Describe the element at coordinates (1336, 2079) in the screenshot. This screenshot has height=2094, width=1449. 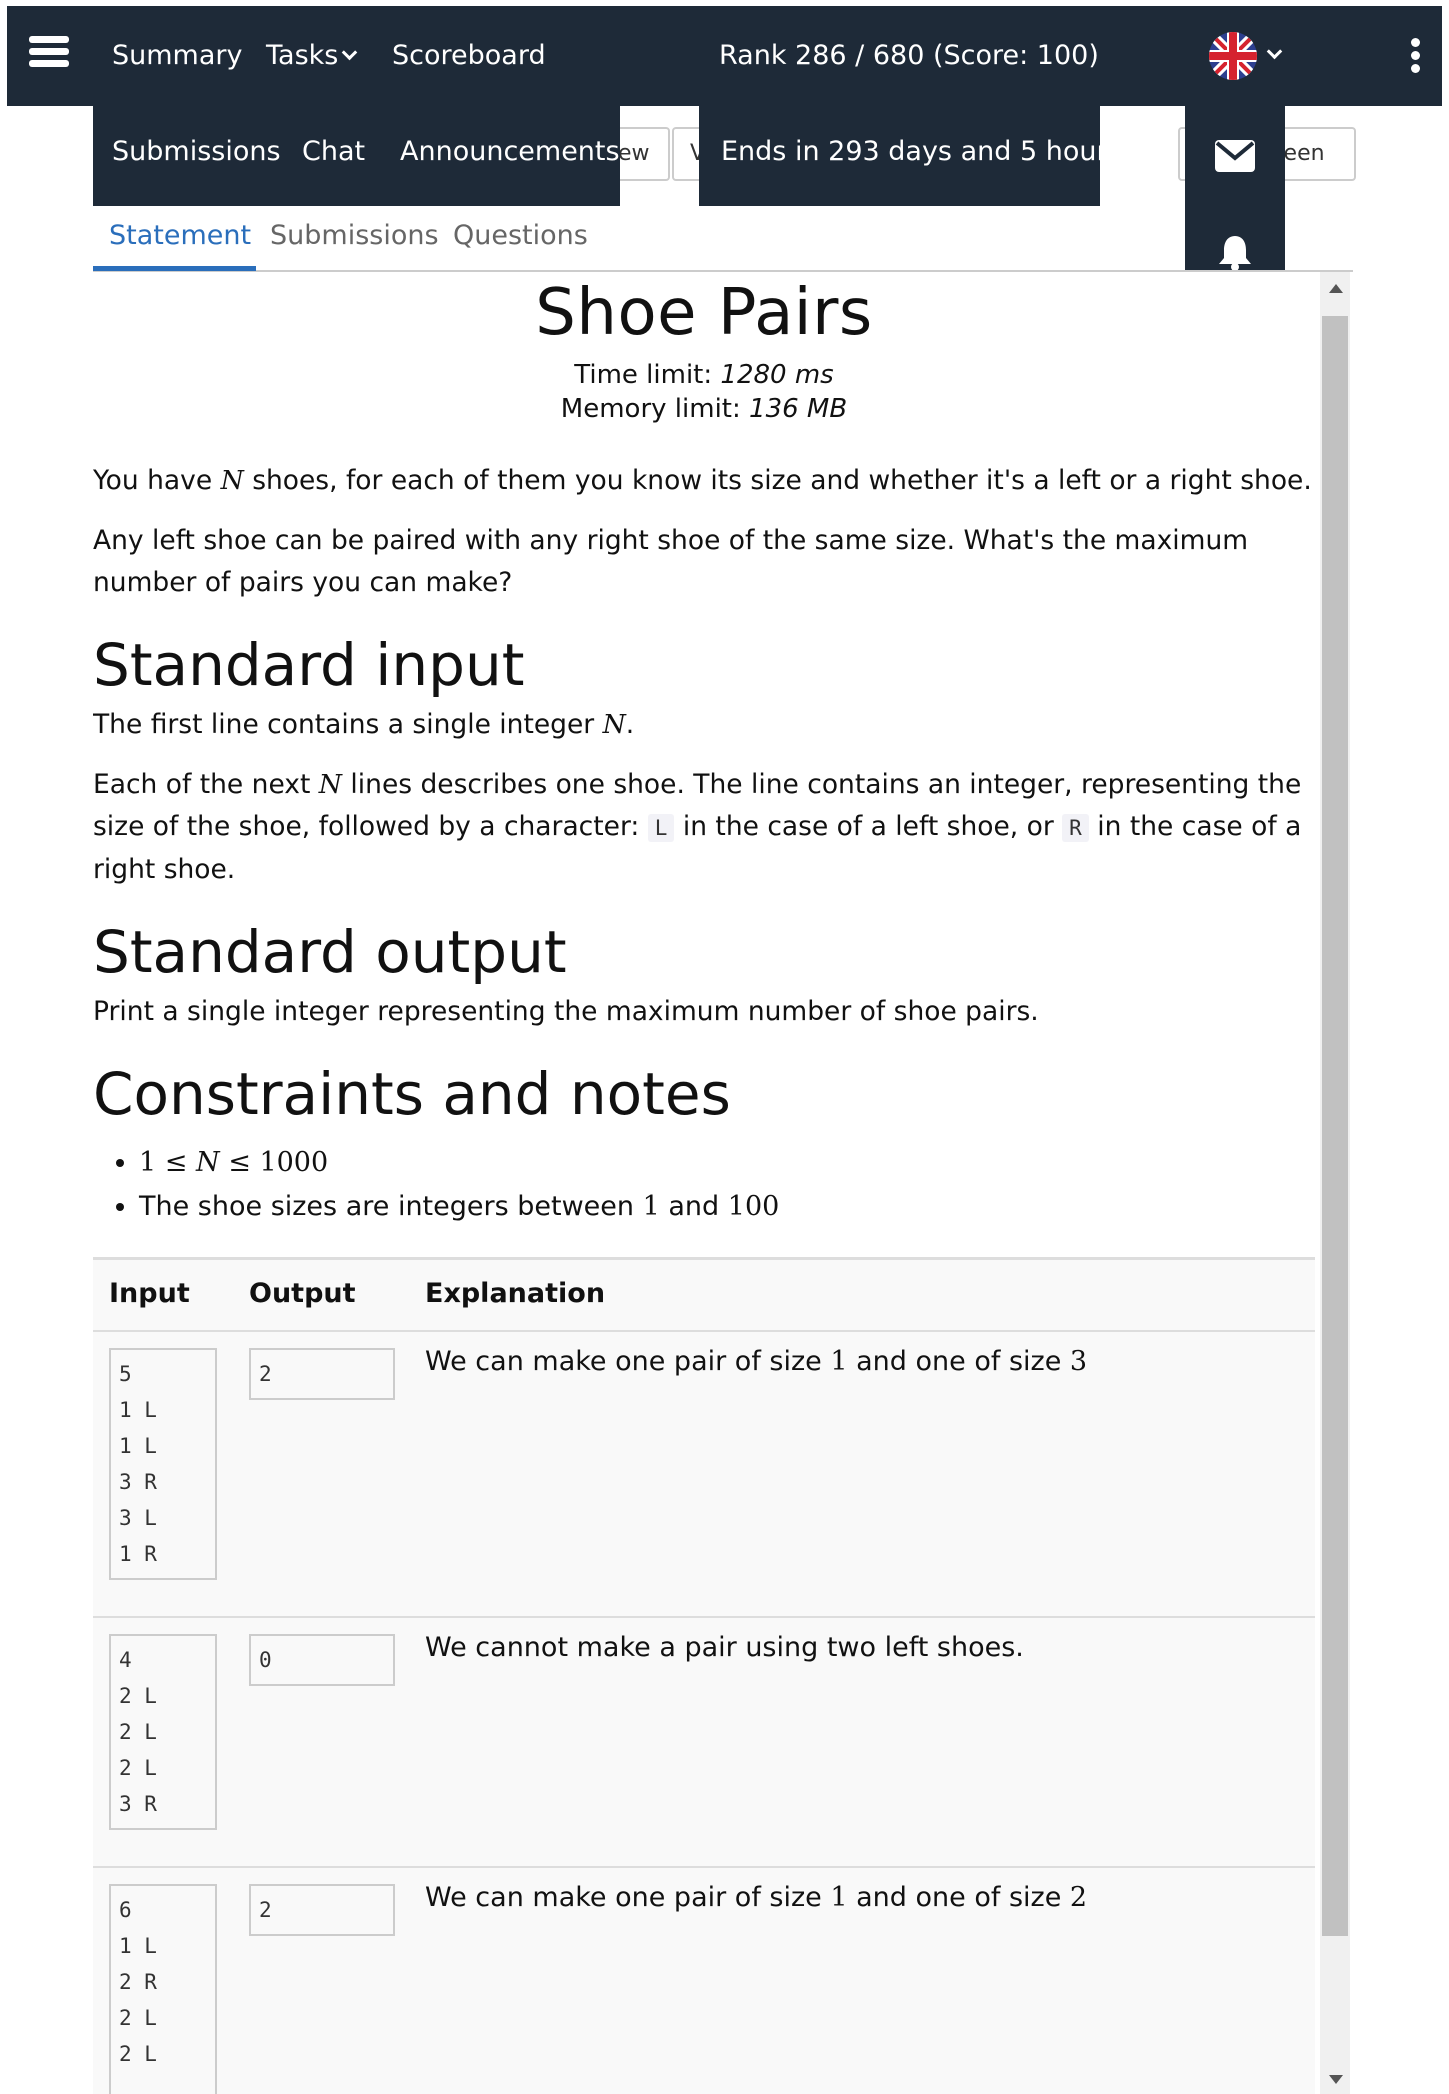
I see `scroll-down-arrow-icon` at that location.